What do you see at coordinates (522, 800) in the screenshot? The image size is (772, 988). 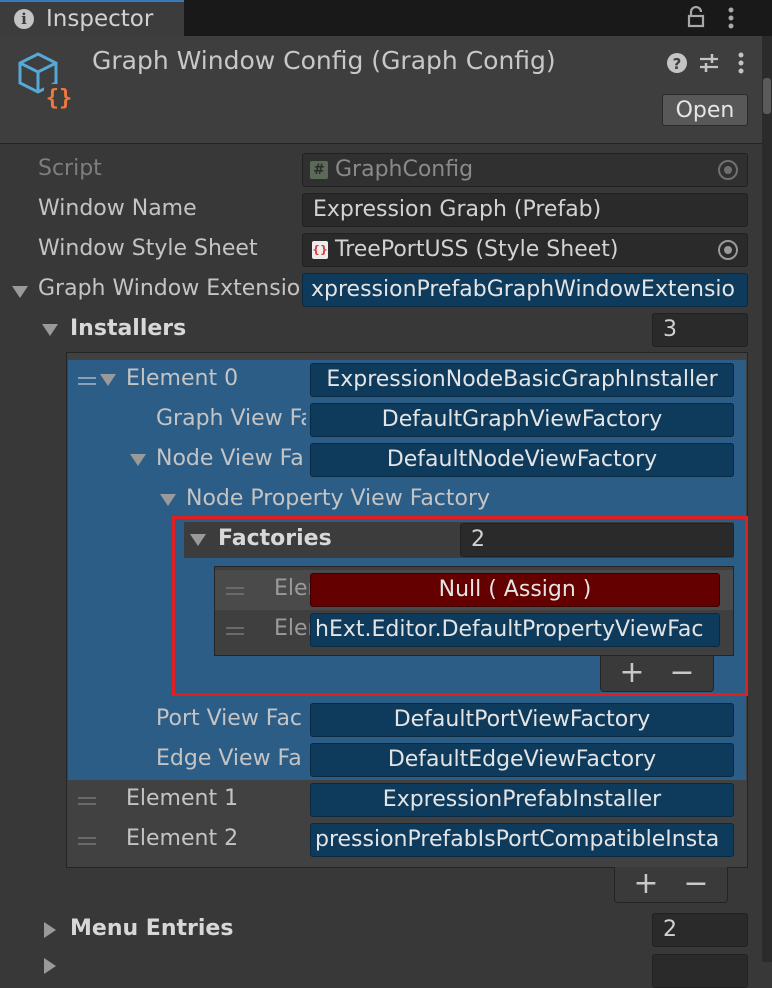 I see `element-1-field: ExpressionPrefabInstaller` at bounding box center [522, 800].